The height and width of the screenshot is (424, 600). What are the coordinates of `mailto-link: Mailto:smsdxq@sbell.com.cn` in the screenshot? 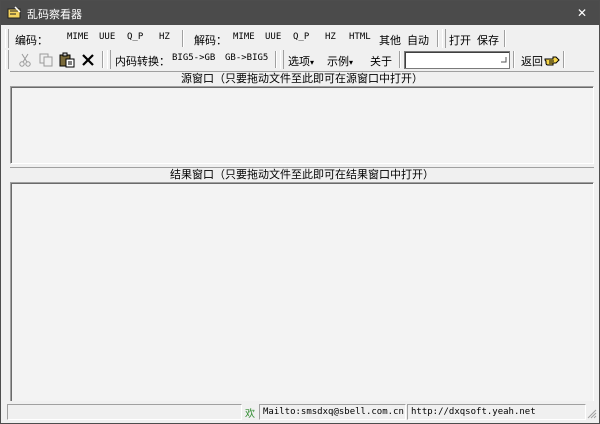 It's located at (332, 412).